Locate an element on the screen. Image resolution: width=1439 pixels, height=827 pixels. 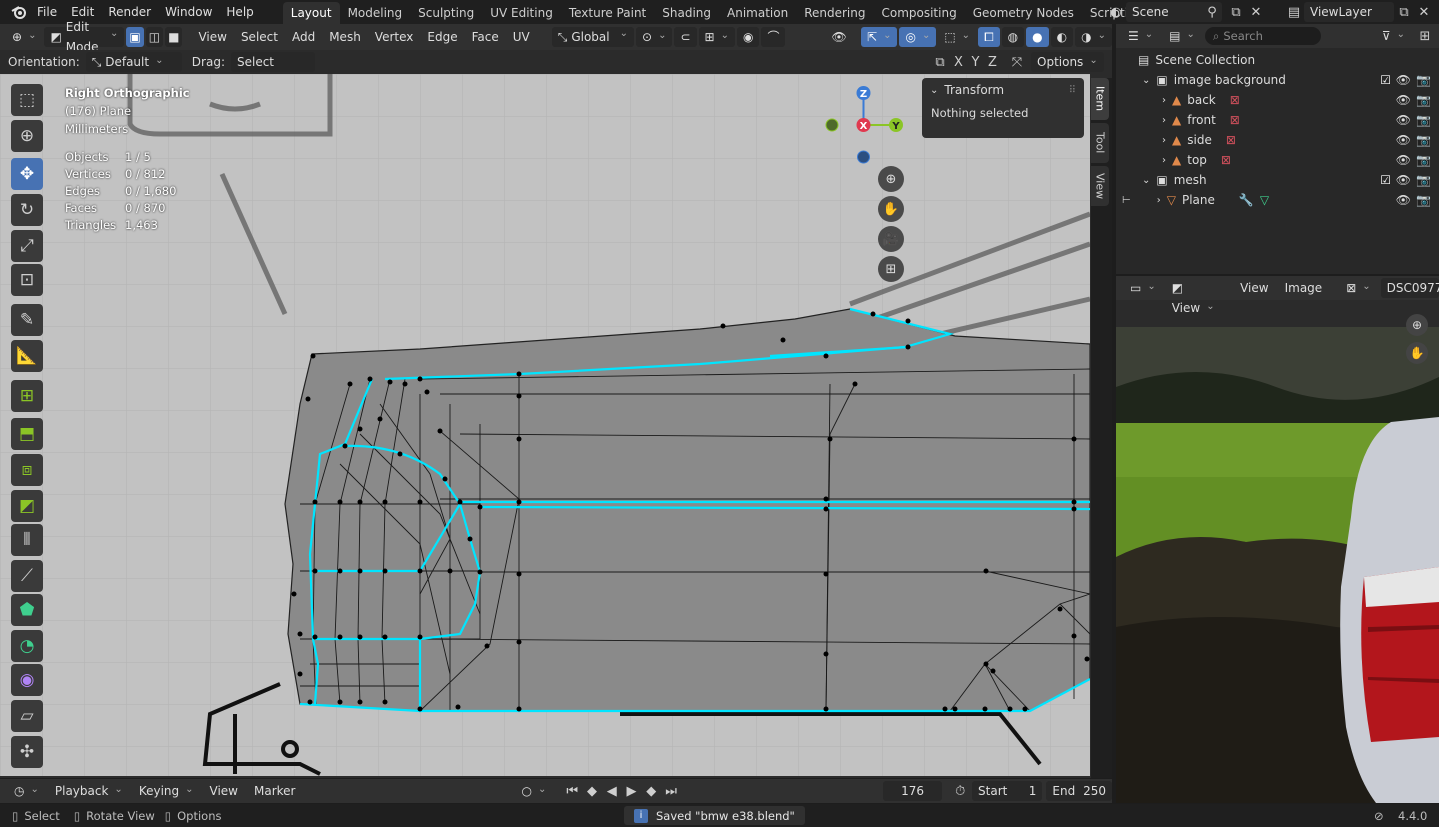
extrude-tool: ⬒ is located at coordinates (27, 434).